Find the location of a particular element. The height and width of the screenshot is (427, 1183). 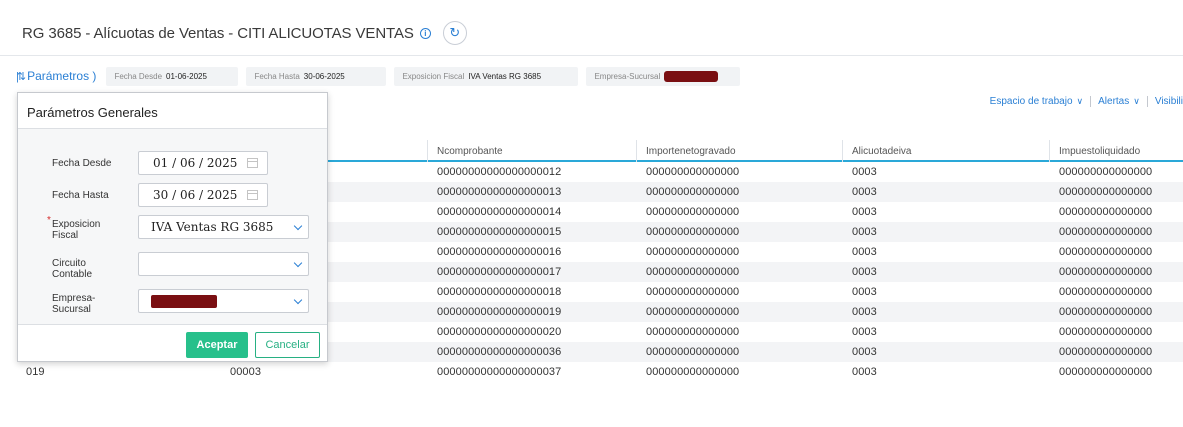

chip-fecha-desde: Fecha Desde 01-06-2025 is located at coordinates (172, 76).